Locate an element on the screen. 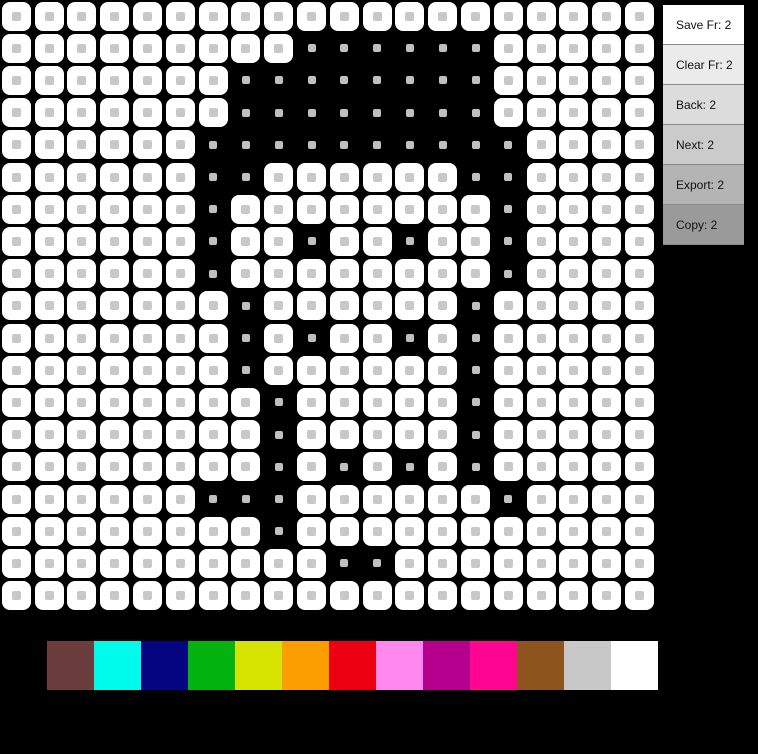  next-button: Next: 2 is located at coordinates (703, 145).